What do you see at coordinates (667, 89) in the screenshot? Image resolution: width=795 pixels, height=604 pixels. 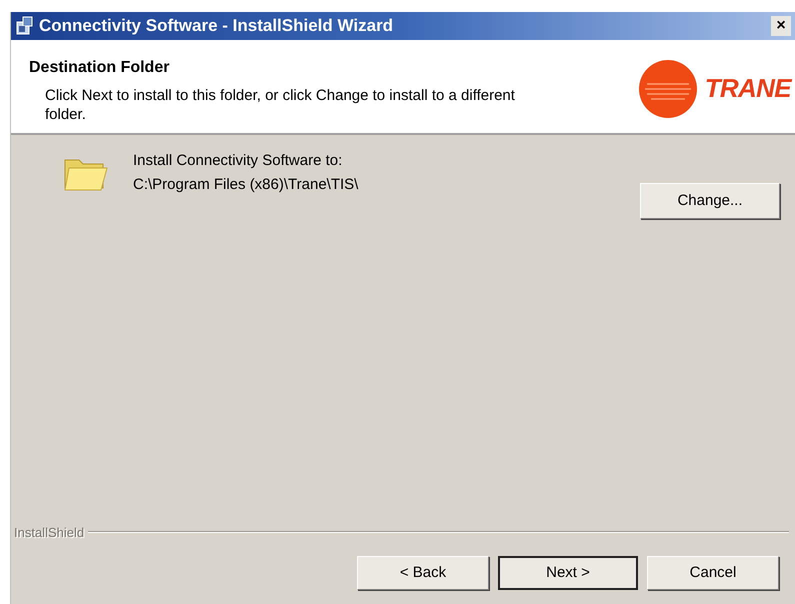 I see `logo-icon` at bounding box center [667, 89].